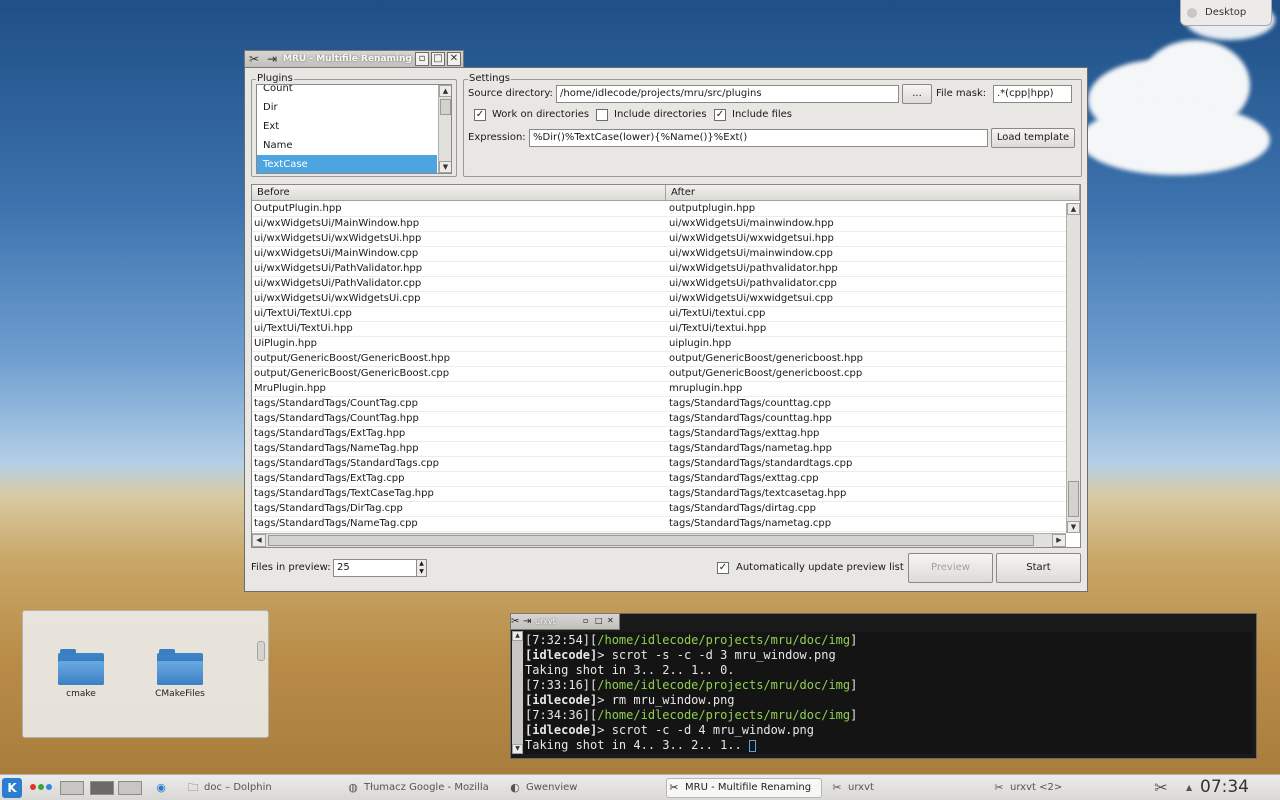 The width and height of the screenshot is (1280, 800). Describe the element at coordinates (1032, 94) in the screenshot. I see `file-mask-input: .*(cpp|hpp)` at that location.